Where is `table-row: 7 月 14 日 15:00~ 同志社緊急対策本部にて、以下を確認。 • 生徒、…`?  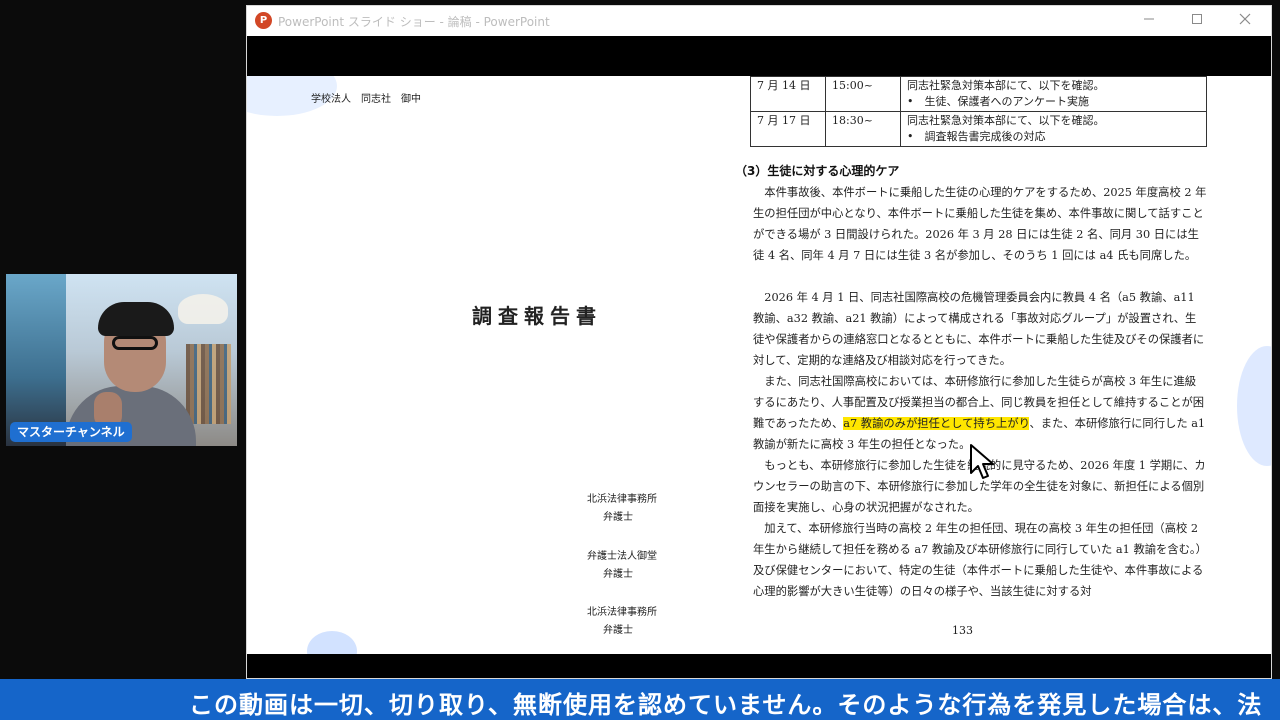 table-row: 7 月 14 日 15:00~ 同志社緊急対策本部にて、以下を確認。 • 生徒、… is located at coordinates (978, 94).